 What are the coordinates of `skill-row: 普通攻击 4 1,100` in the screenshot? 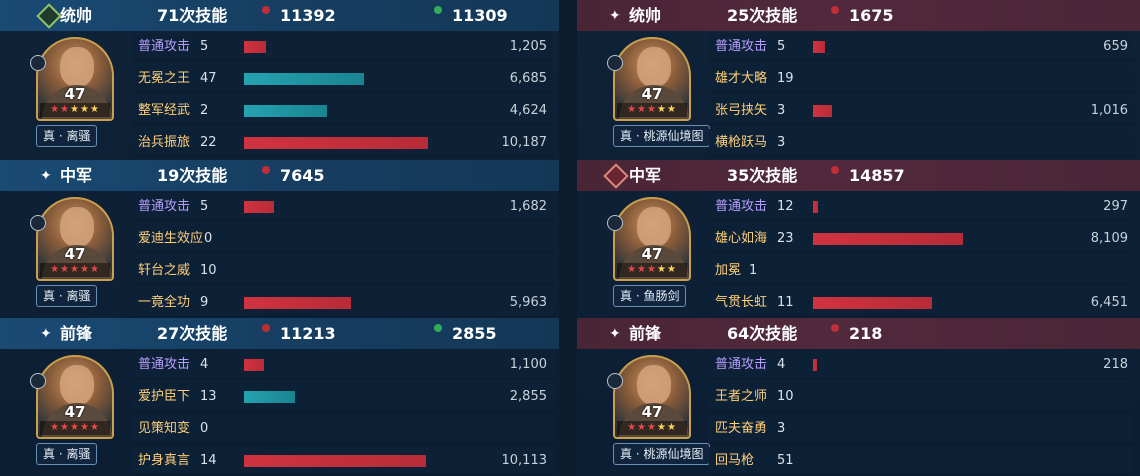 It's located at (342, 365).